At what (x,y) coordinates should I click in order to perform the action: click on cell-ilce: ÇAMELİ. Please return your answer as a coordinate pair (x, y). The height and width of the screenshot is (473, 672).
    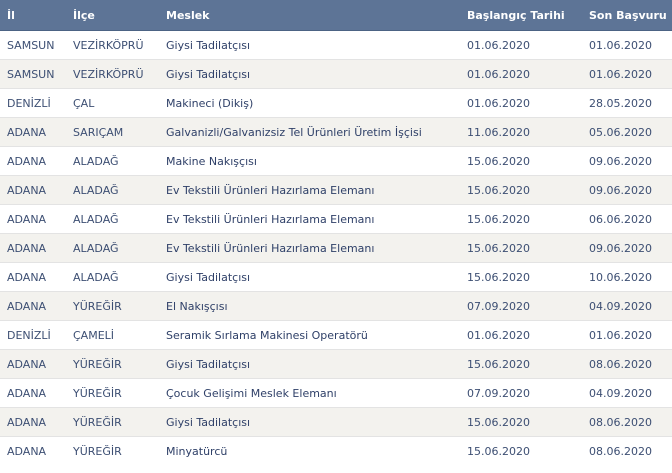
    Looking at the image, I should click on (112, 335).